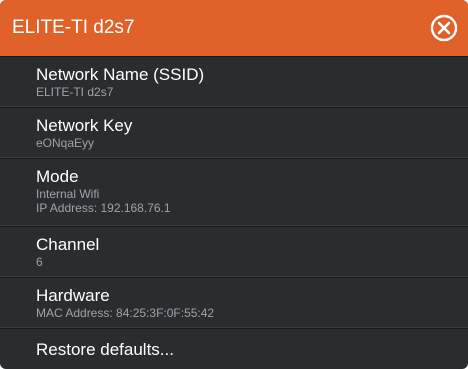 The width and height of the screenshot is (468, 369). I want to click on network-key-label: Network Key, so click(84, 125).